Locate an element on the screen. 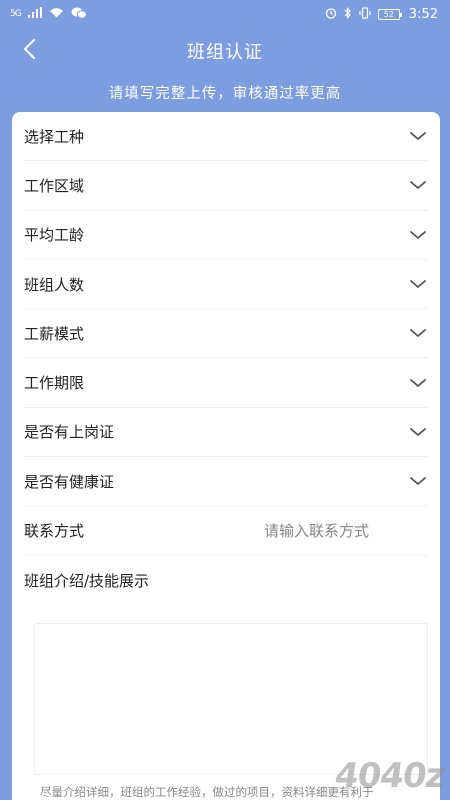  battery-icon: 52 is located at coordinates (389, 14).